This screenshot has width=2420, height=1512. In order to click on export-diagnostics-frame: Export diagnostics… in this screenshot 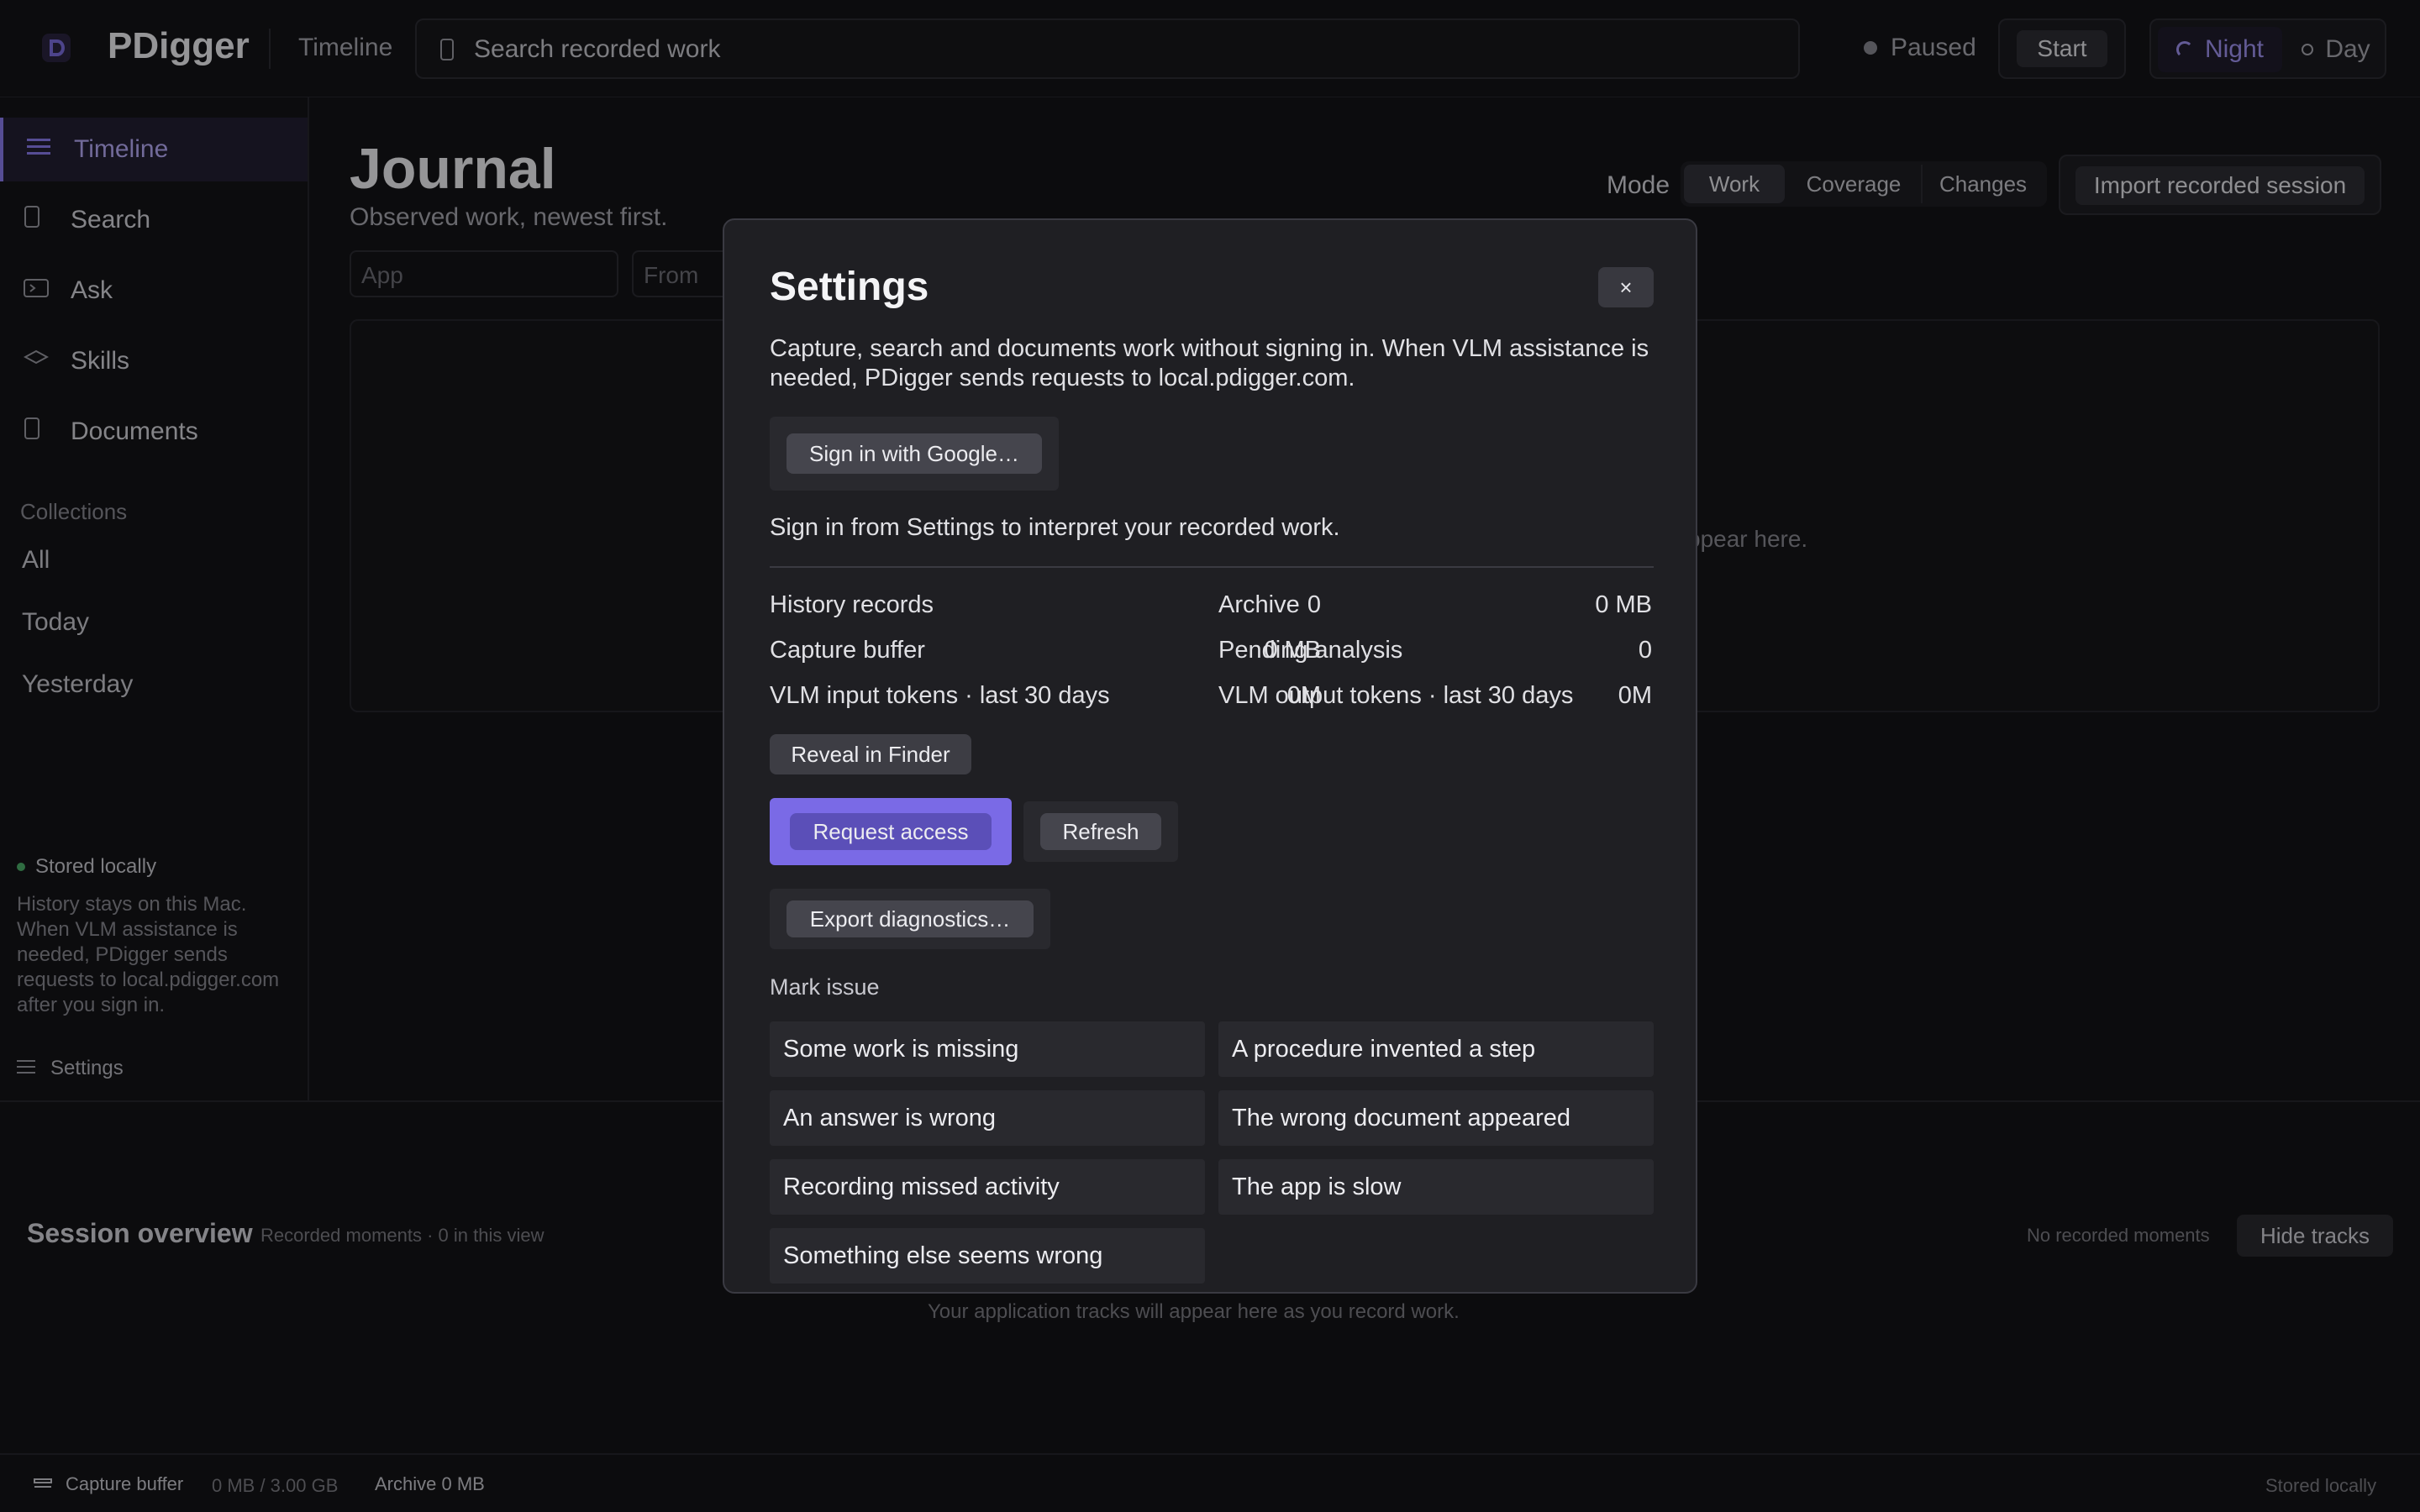, I will do `click(910, 919)`.